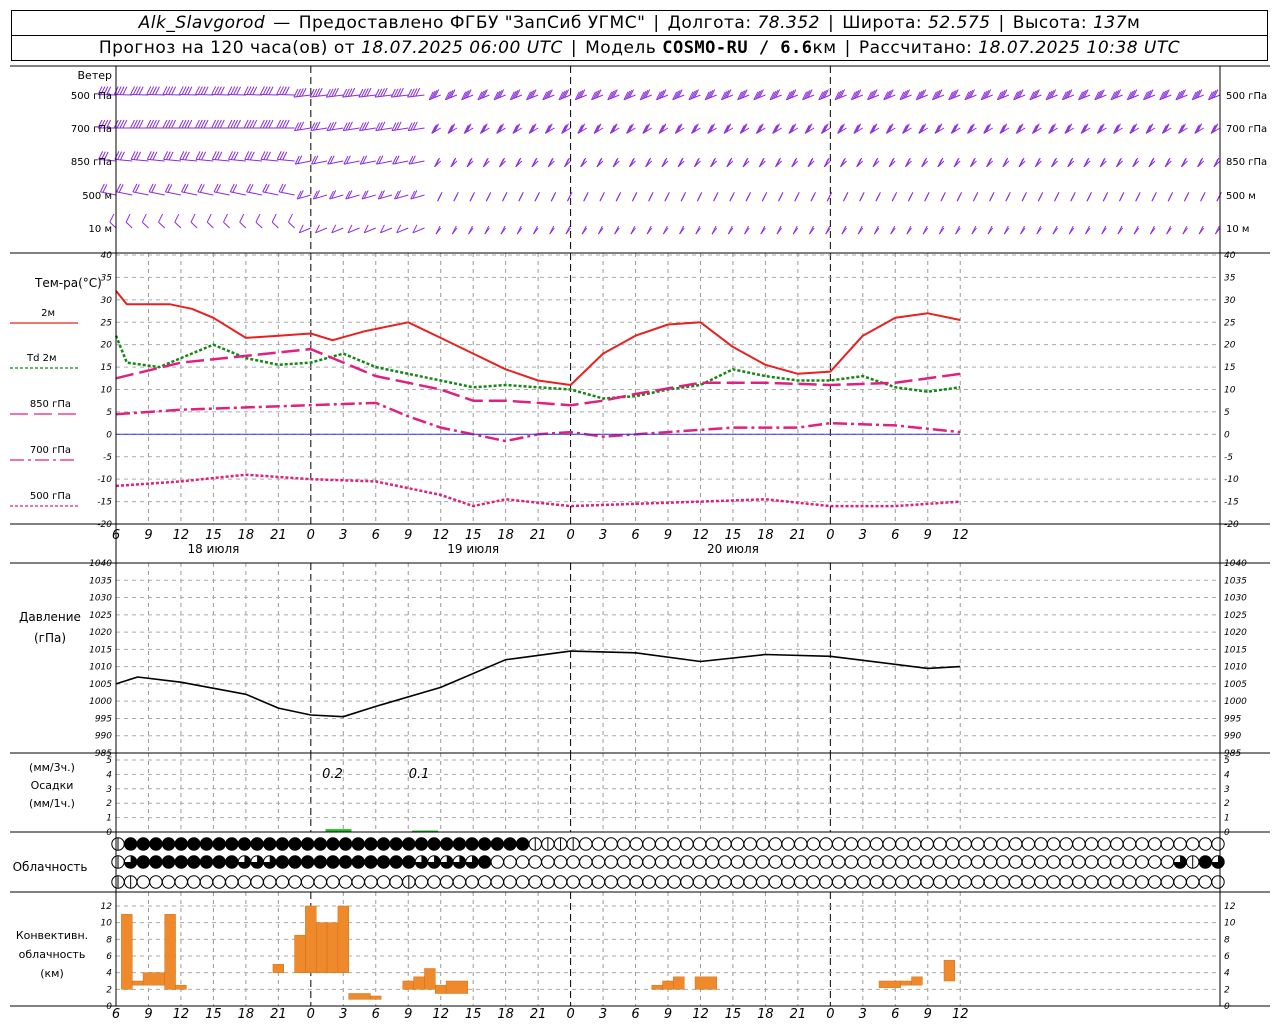  What do you see at coordinates (109, 940) in the screenshot?
I see `conv-tick-left: 8` at bounding box center [109, 940].